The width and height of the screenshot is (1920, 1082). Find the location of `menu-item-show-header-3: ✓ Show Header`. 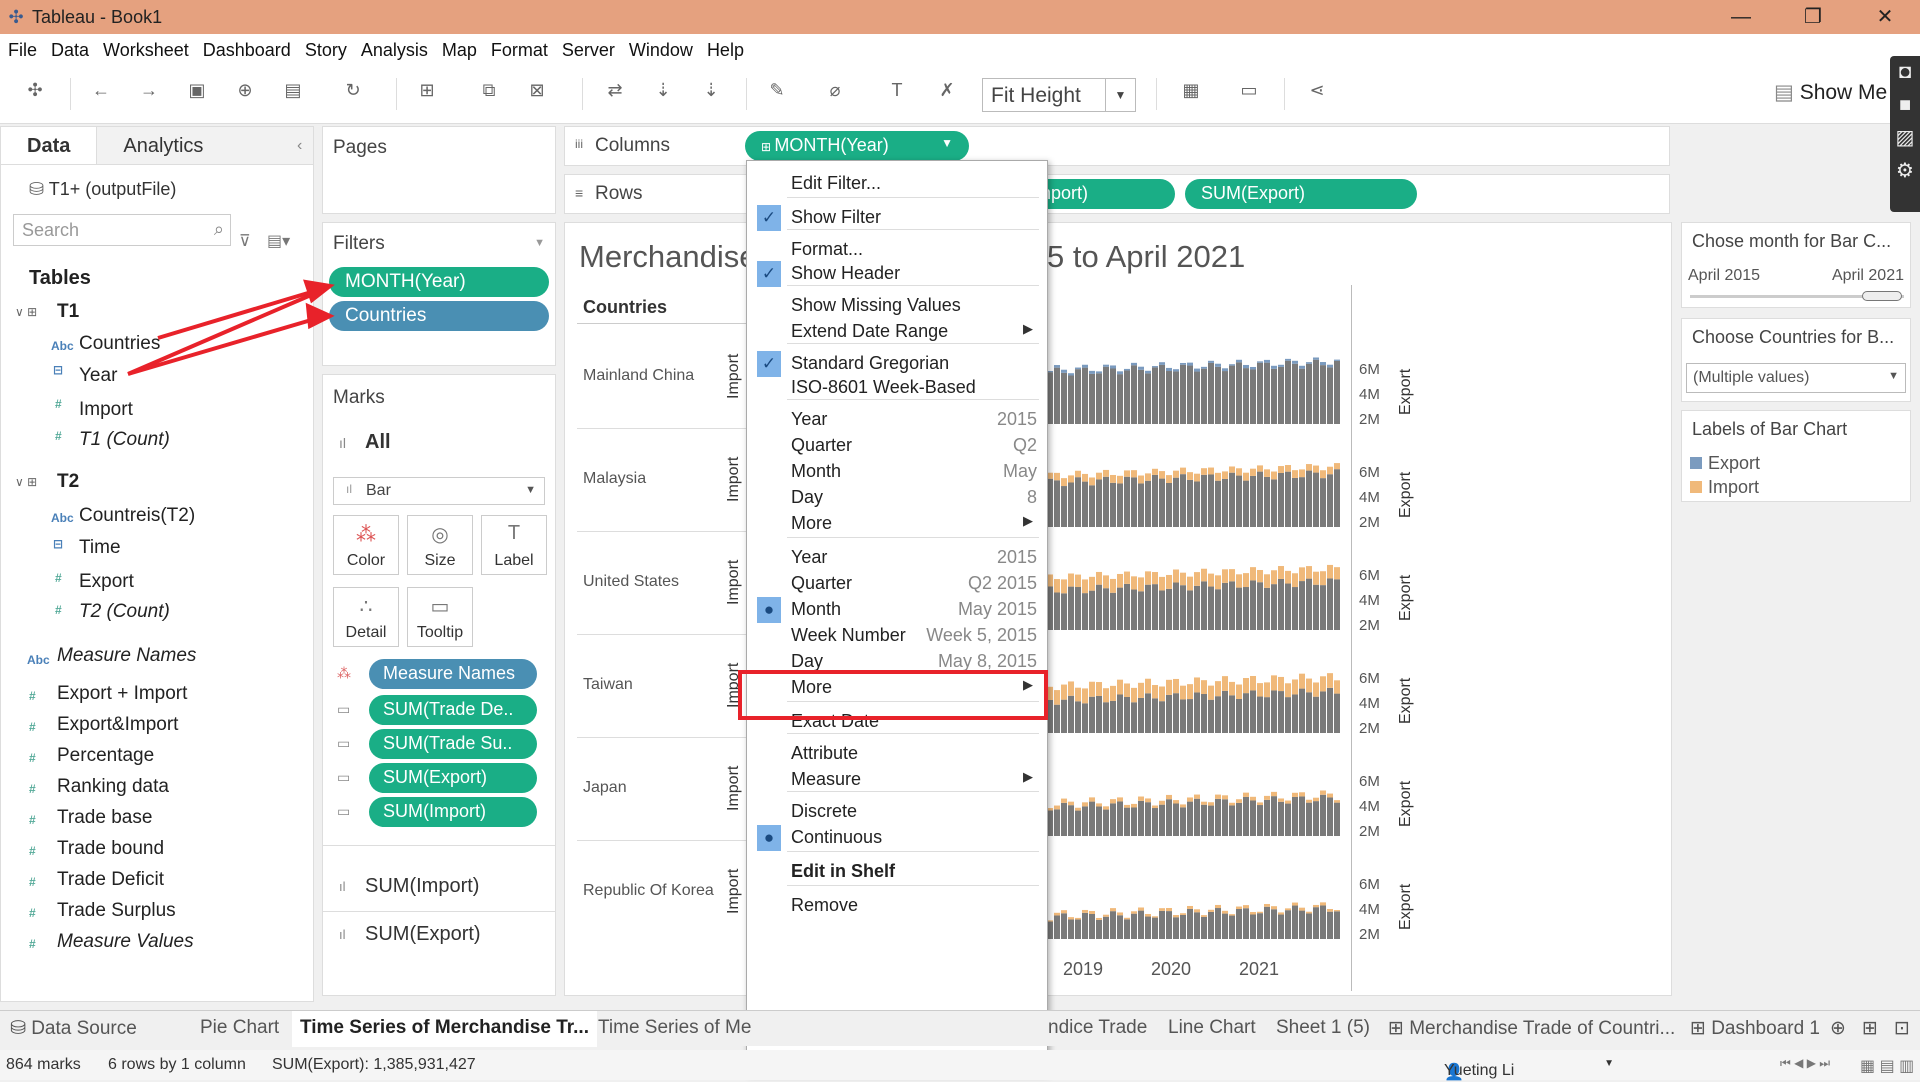

menu-item-show-header-3: ✓ Show Header is located at coordinates (897, 274).